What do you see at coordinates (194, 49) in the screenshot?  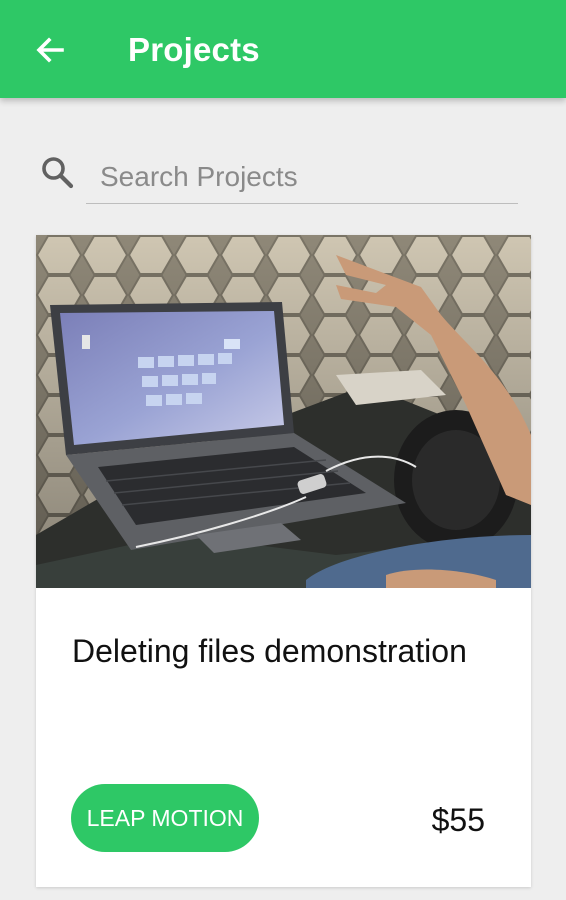 I see `page-title: Projects` at bounding box center [194, 49].